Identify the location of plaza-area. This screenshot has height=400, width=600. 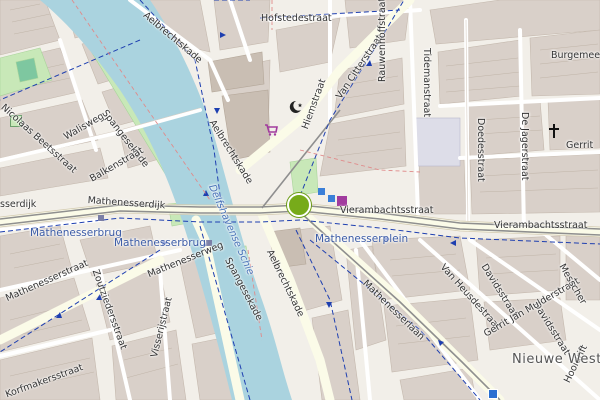
(438, 142).